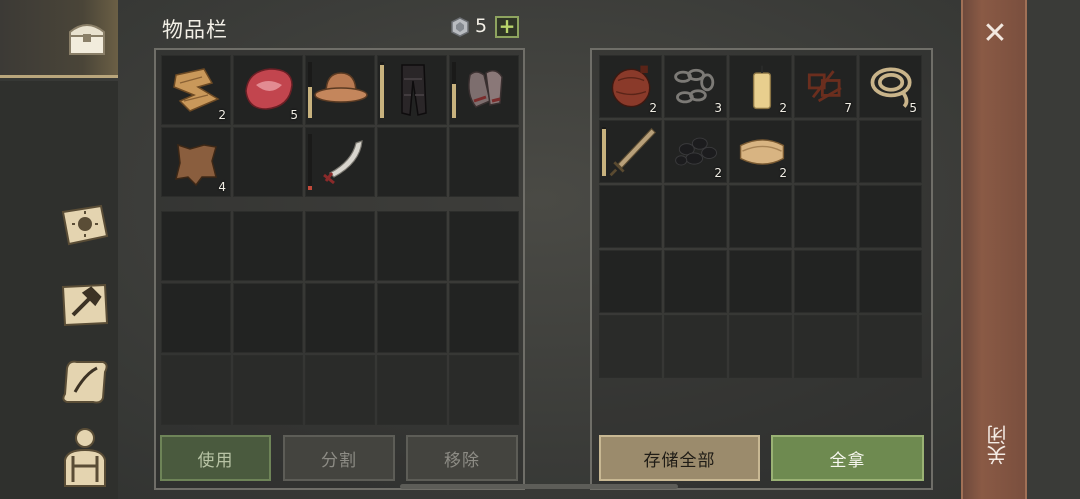  I want to click on iron-helmet-icon, so click(341, 87).